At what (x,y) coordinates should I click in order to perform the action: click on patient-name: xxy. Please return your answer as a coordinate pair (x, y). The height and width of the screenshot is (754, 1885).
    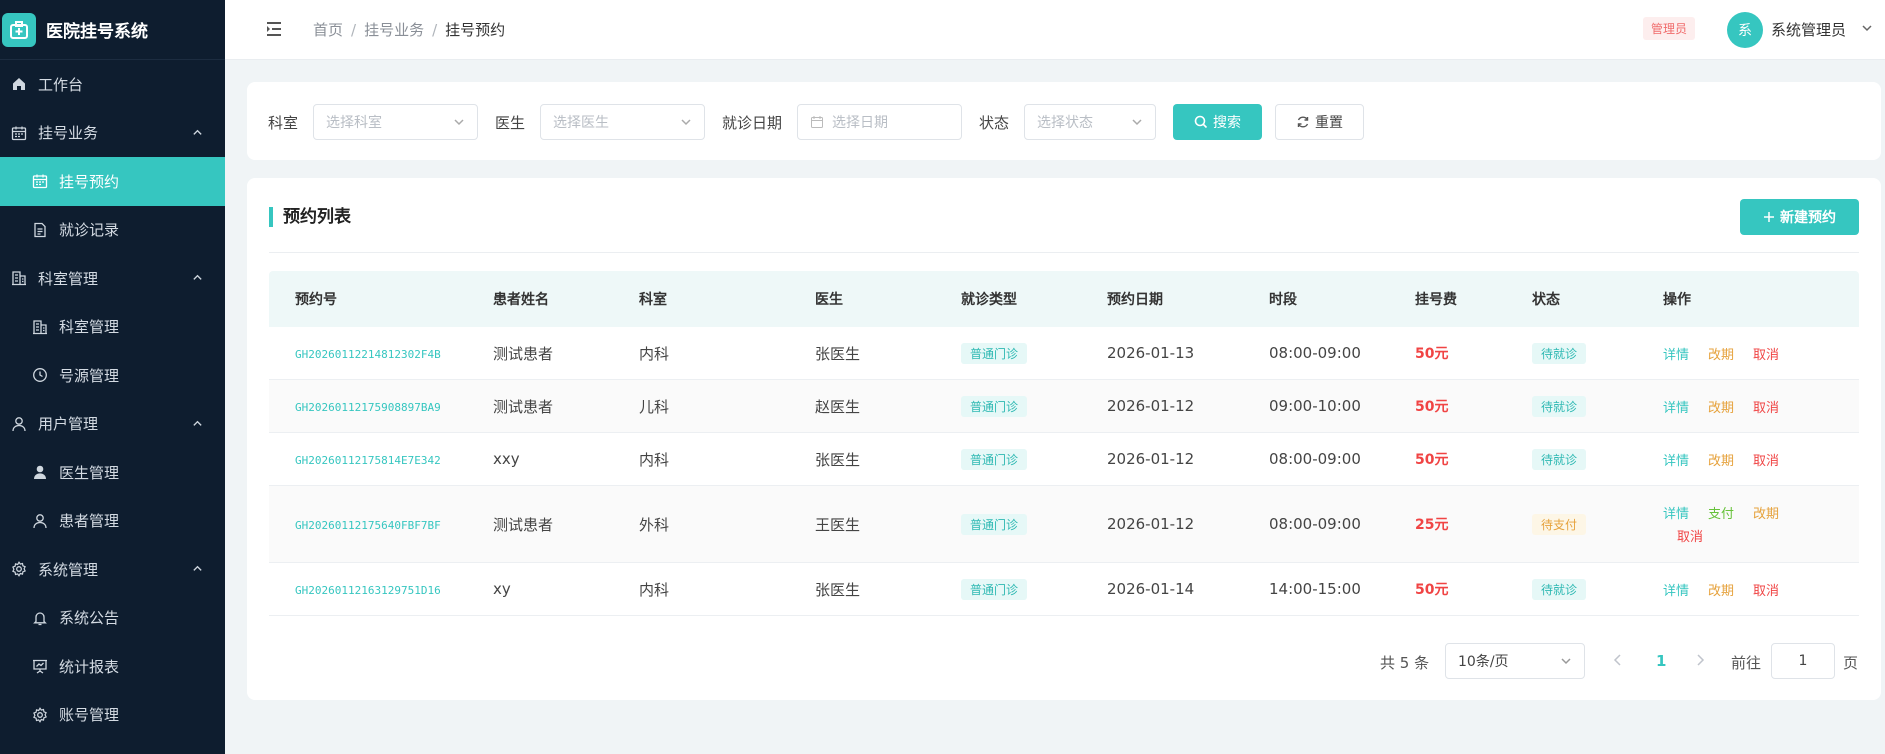
    Looking at the image, I should click on (506, 459).